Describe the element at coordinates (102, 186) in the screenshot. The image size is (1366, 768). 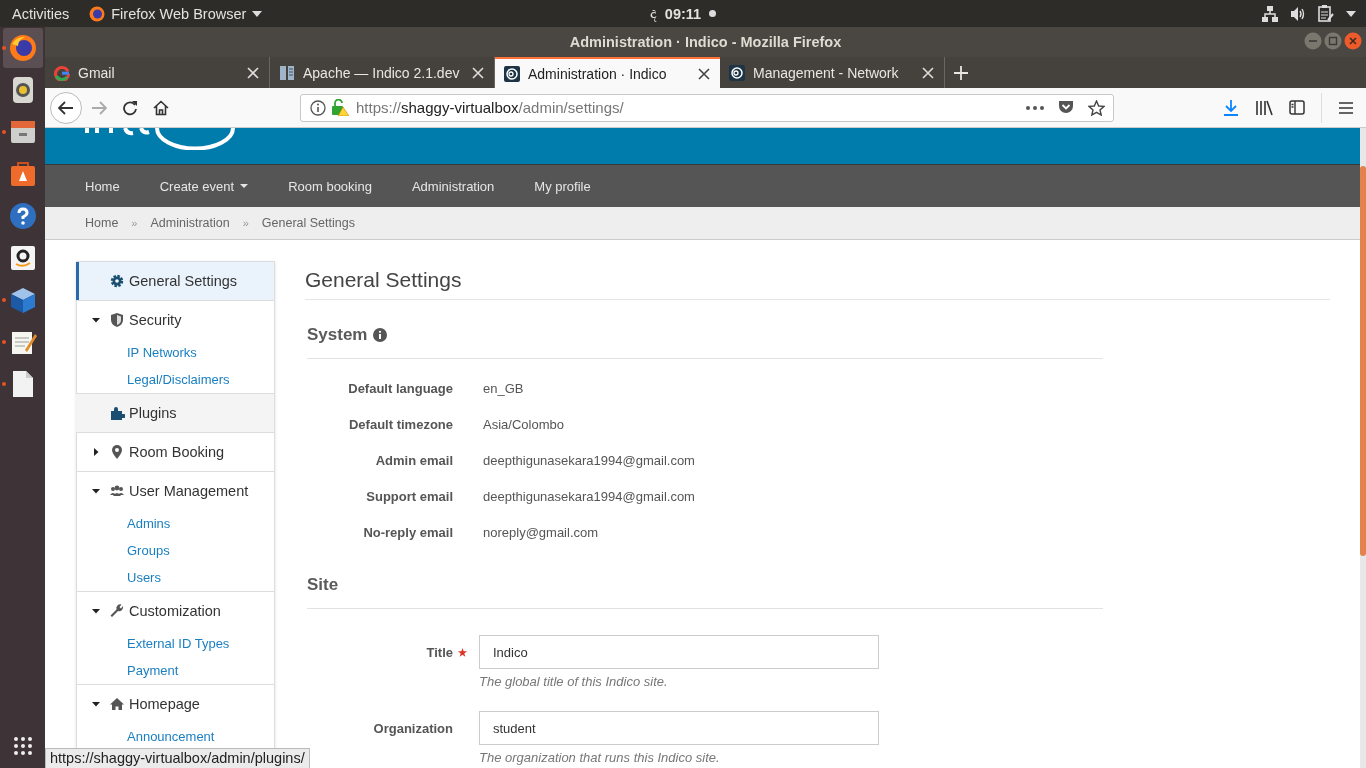
I see `nav-link: Home` at that location.